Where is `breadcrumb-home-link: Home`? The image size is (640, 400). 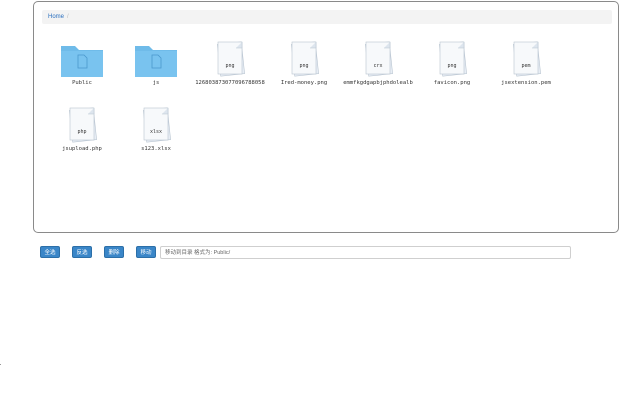 breadcrumb-home-link: Home is located at coordinates (56, 17).